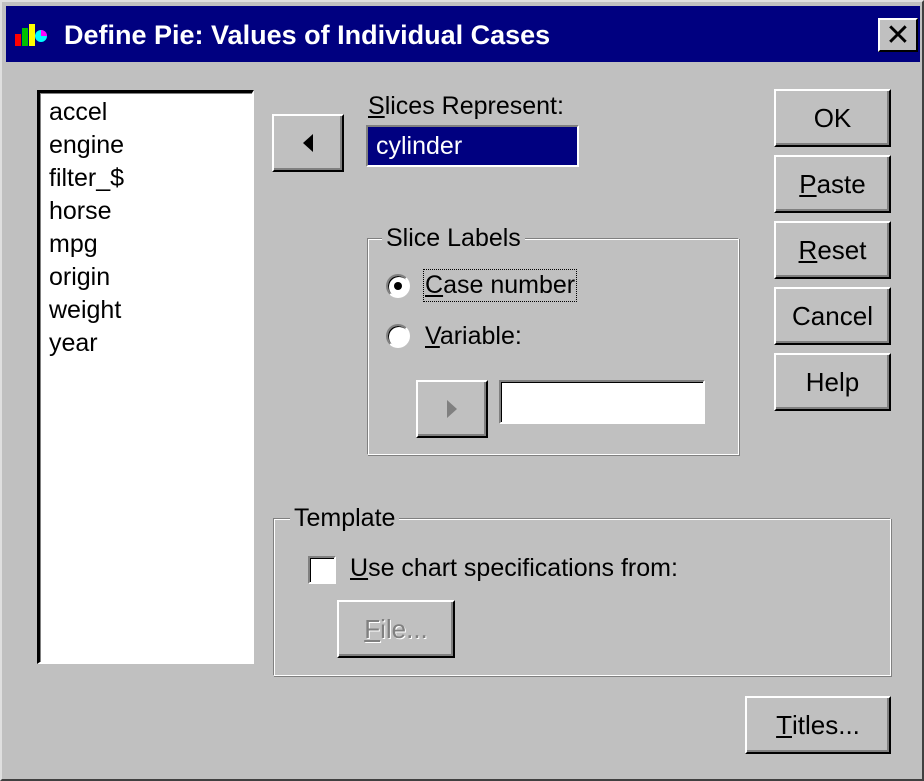 Image resolution: width=924 pixels, height=781 pixels. What do you see at coordinates (432, 336) in the screenshot?
I see `variable-mnemonic: V` at bounding box center [432, 336].